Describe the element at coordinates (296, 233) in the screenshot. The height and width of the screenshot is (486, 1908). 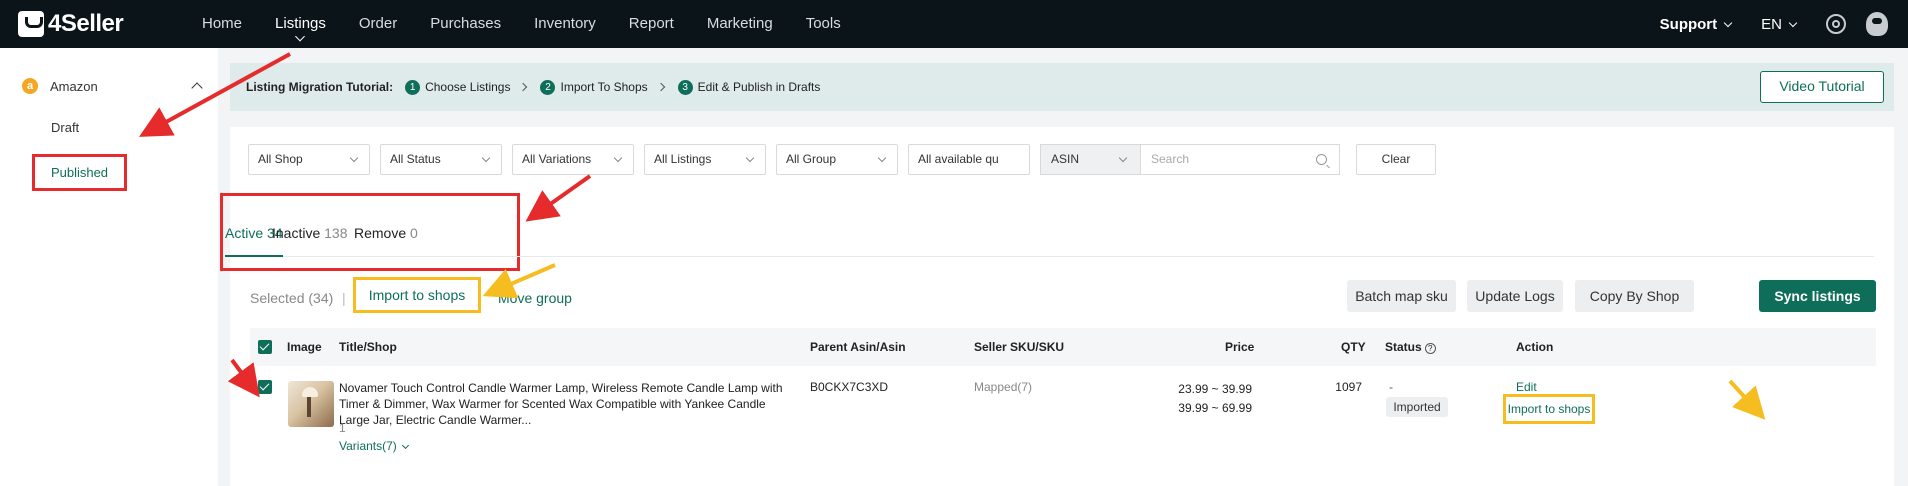
I see `tab-label: Inactive` at that location.